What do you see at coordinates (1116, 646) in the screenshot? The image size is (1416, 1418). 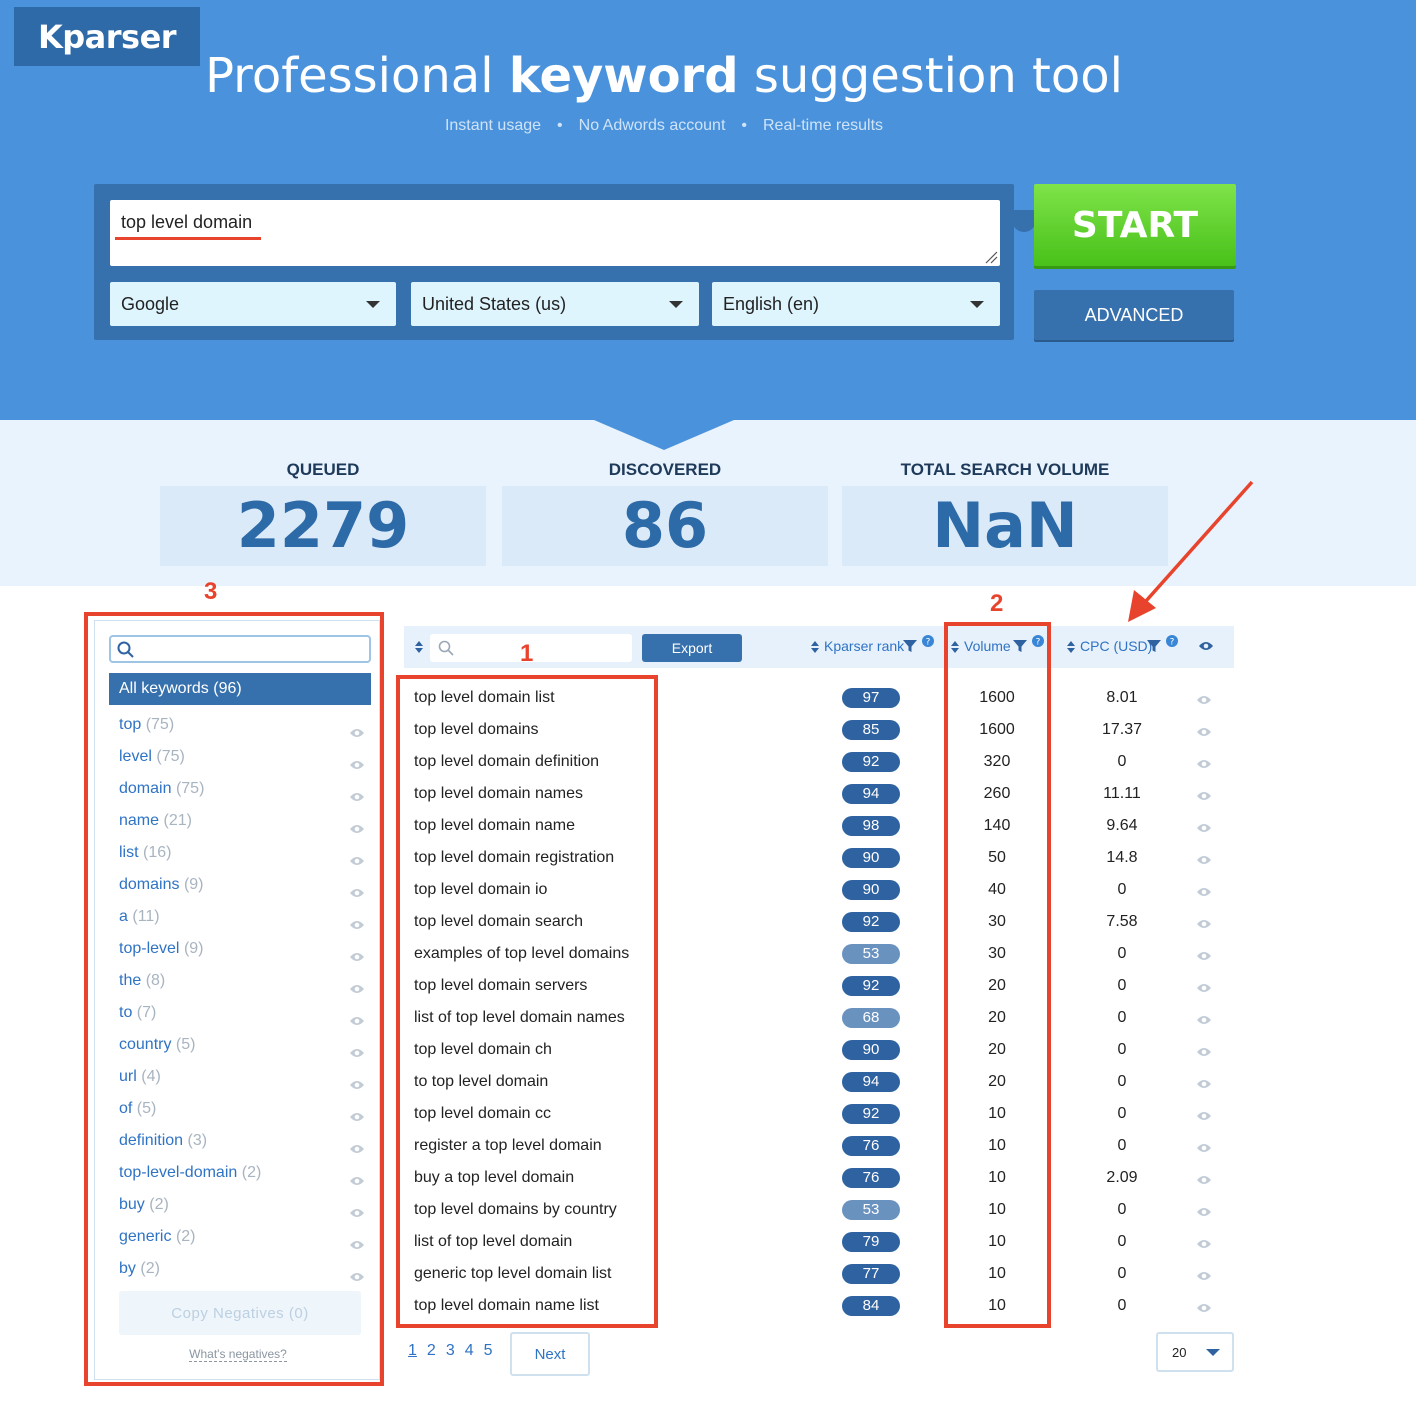 I see `column-header-cpc: CPC (USD)` at bounding box center [1116, 646].